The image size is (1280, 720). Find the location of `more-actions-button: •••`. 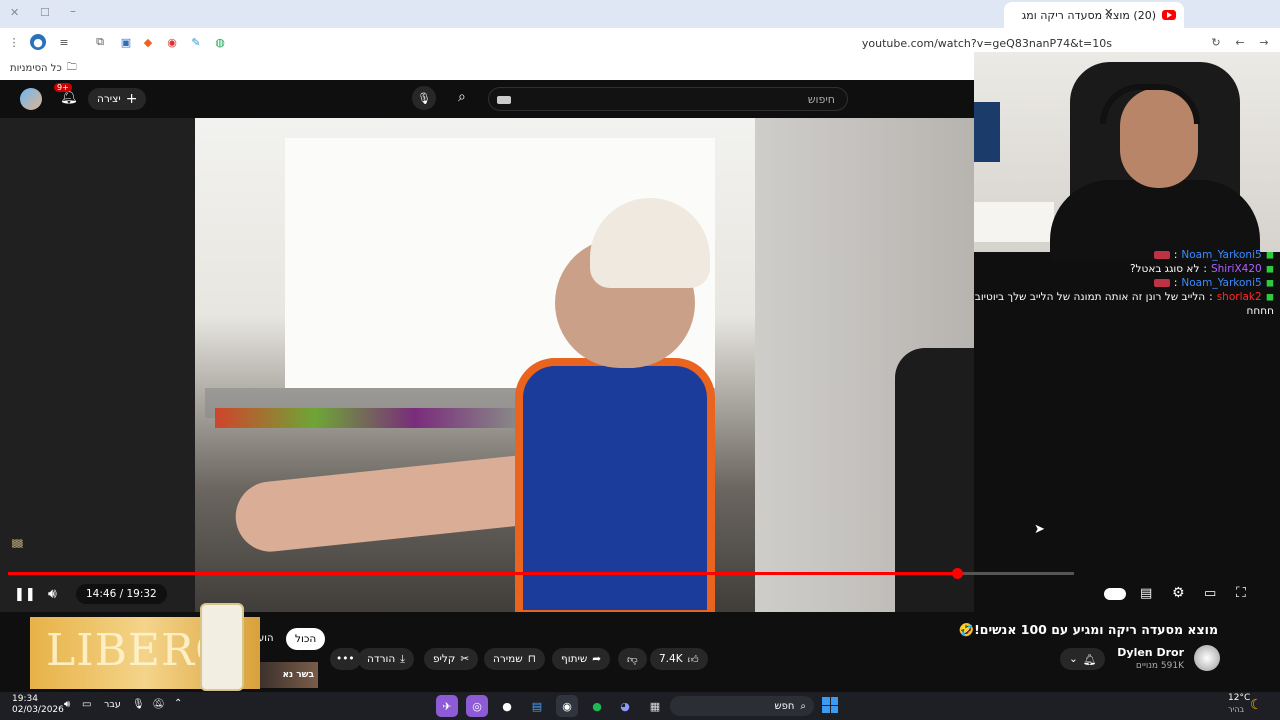

more-actions-button: ••• is located at coordinates (345, 659).